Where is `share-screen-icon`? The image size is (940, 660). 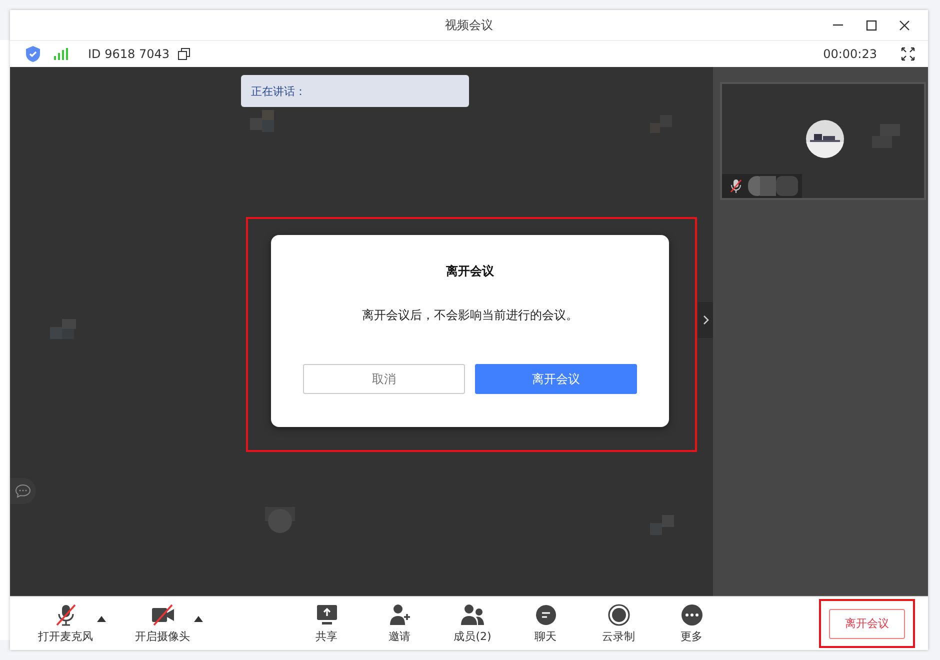 share-screen-icon is located at coordinates (326, 615).